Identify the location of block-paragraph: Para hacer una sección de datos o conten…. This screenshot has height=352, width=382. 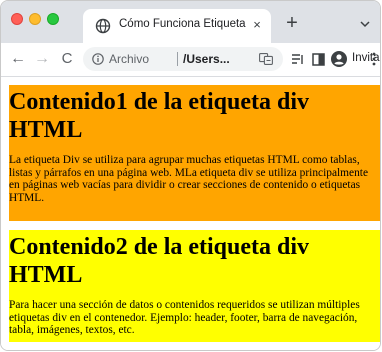
(184, 318).